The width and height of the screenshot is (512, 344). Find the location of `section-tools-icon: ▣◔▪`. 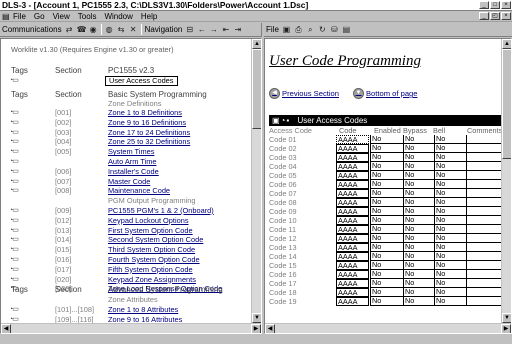

section-tools-icon: ▣◔▪ is located at coordinates (281, 120).